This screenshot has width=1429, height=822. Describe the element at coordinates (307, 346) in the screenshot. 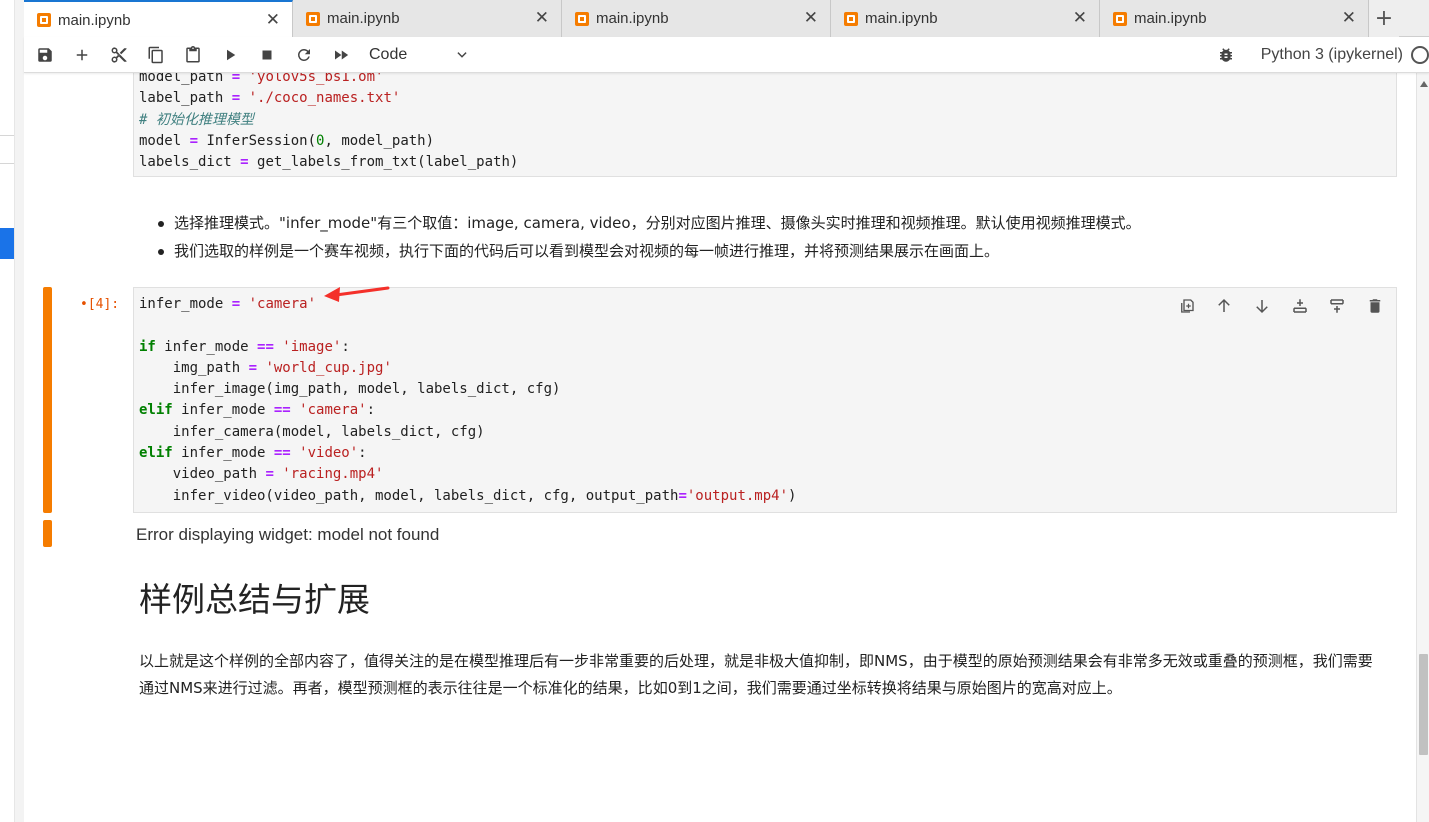

I see `code-token: 'image'` at that location.